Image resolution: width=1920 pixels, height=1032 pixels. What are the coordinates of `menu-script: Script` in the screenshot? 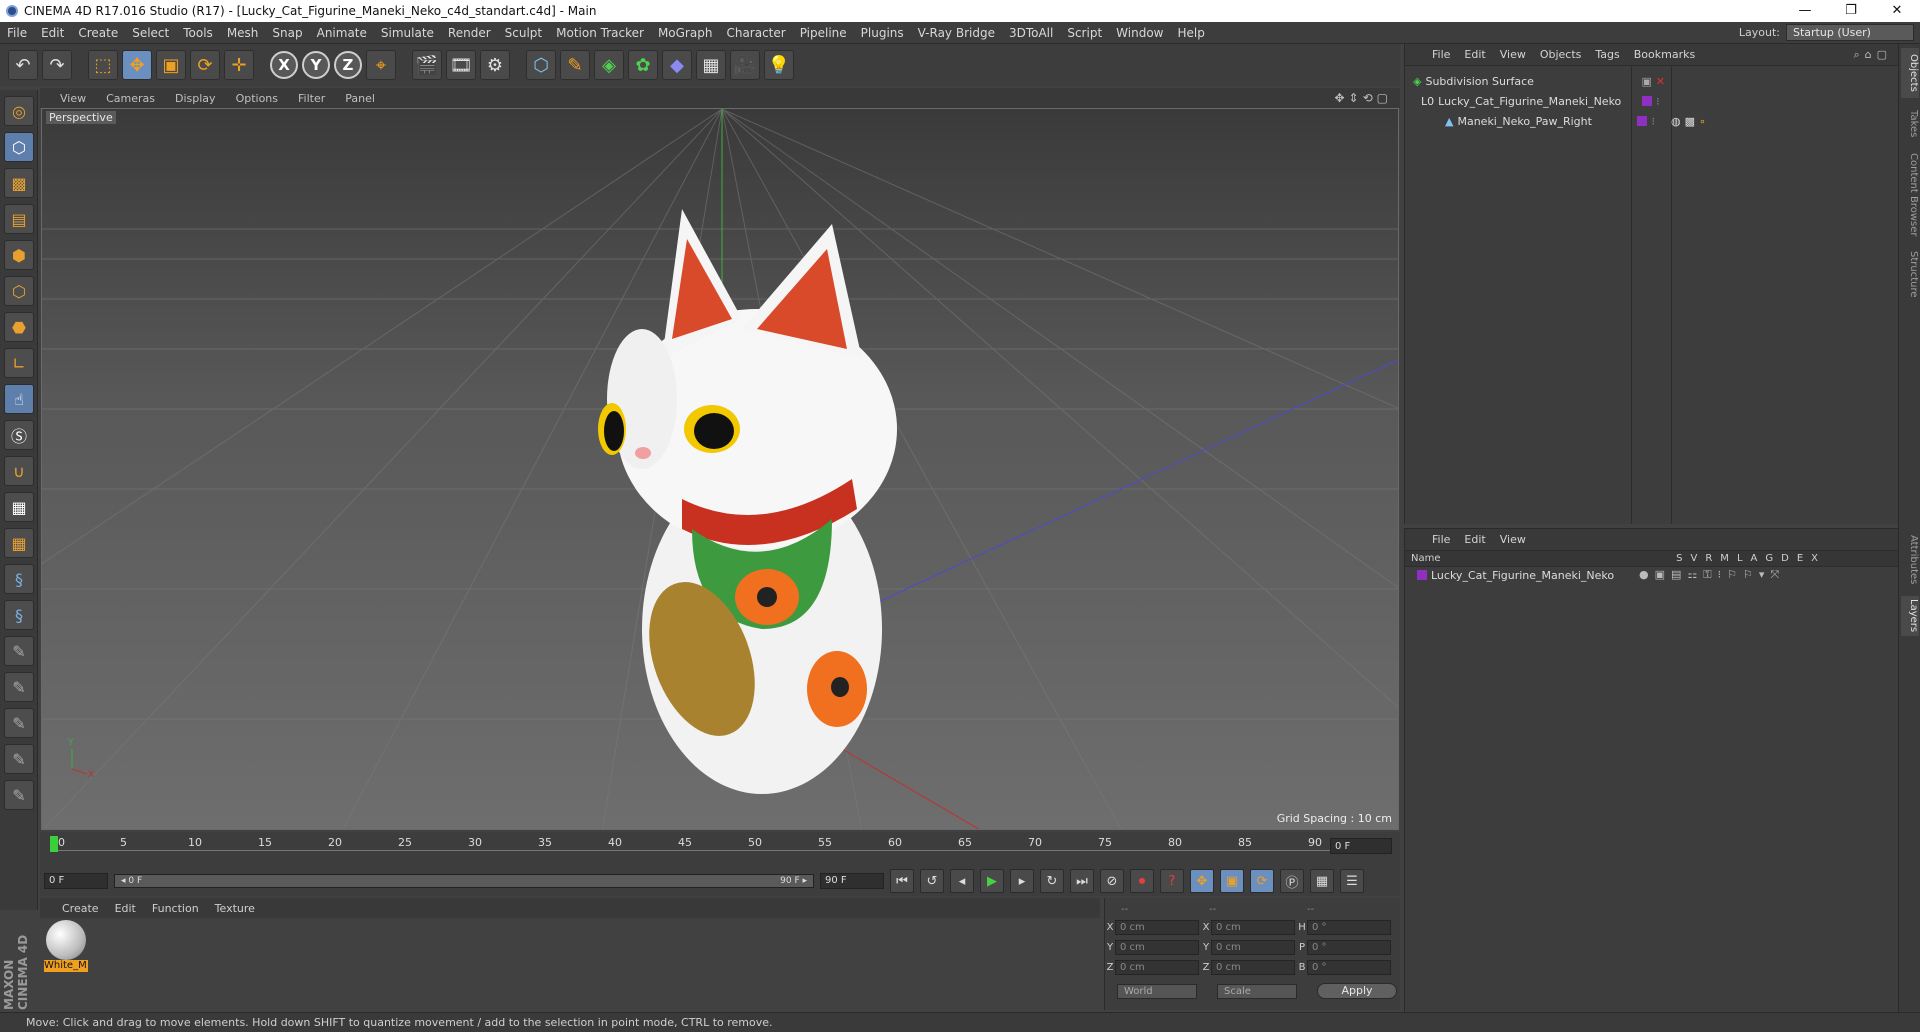 It's located at (1084, 33).